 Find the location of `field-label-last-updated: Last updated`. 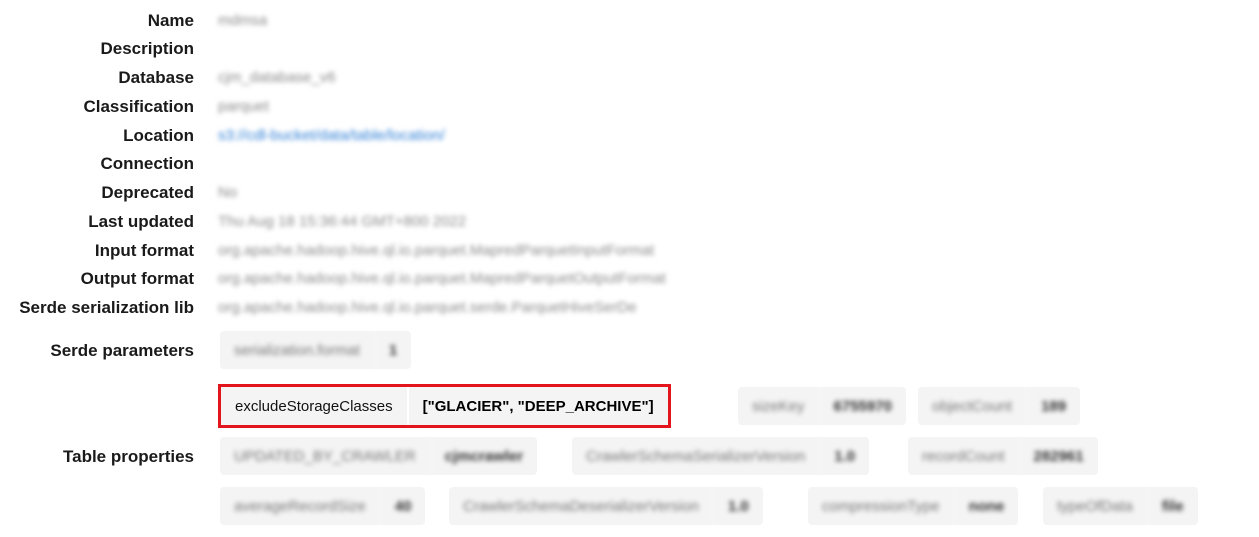

field-label-last-updated: Last updated is located at coordinates (141, 221).